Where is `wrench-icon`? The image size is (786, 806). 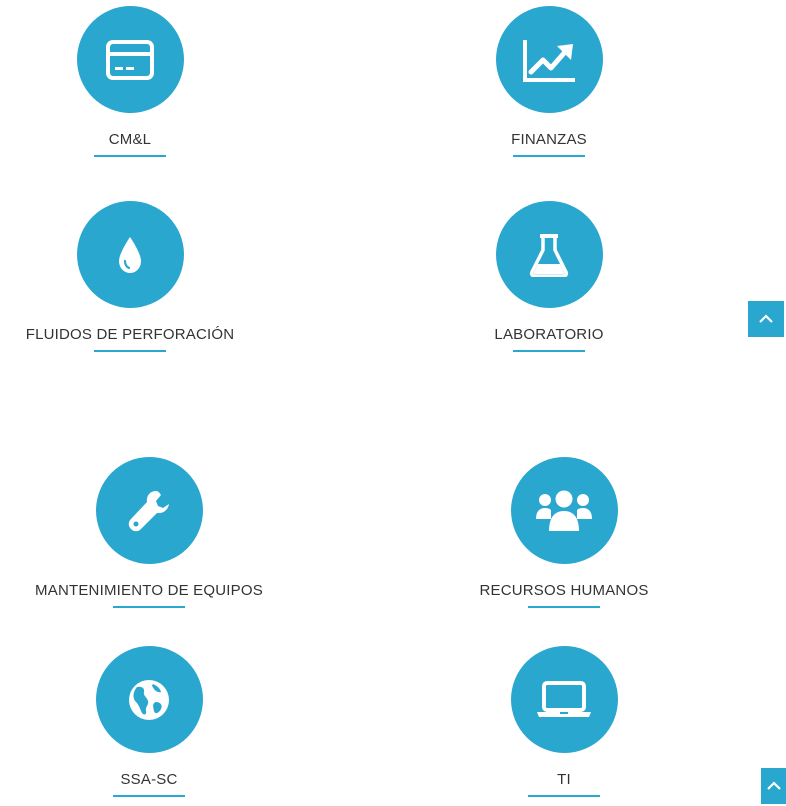 wrench-icon is located at coordinates (149, 510).